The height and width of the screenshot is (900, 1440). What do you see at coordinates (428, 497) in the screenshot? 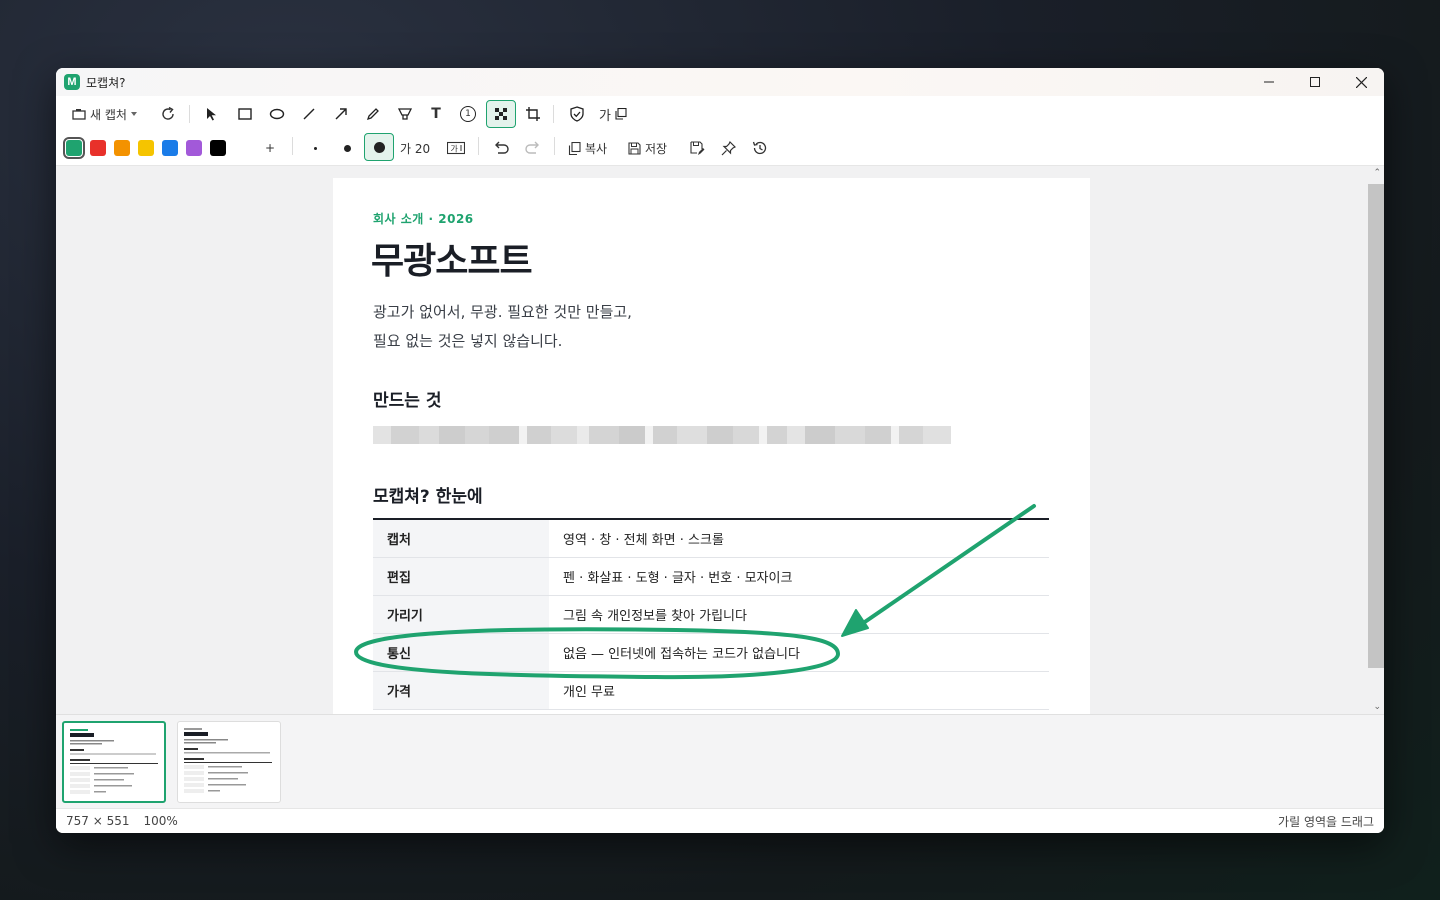
I see `section-heading-overview: 모캡쳐? 한눈에` at bounding box center [428, 497].